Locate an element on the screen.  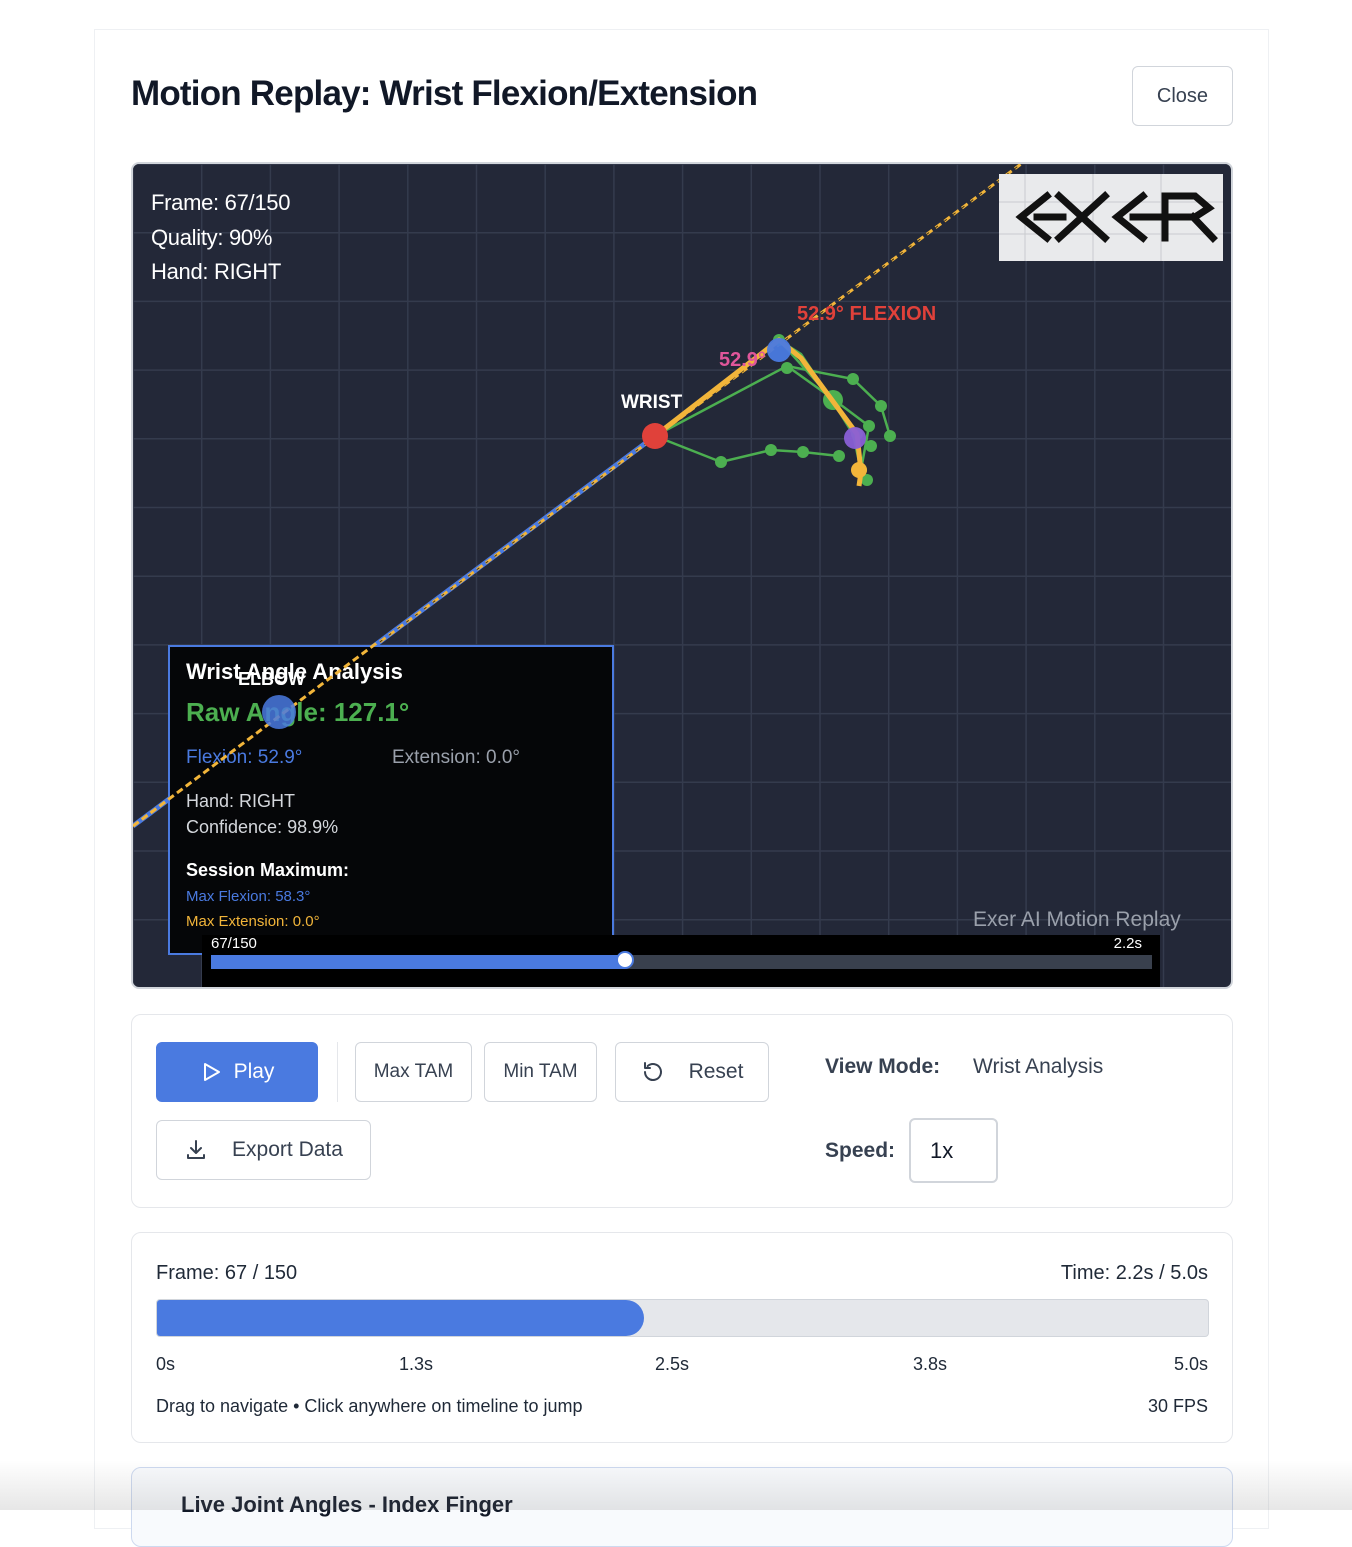
play-button: Play is located at coordinates (237, 1072).